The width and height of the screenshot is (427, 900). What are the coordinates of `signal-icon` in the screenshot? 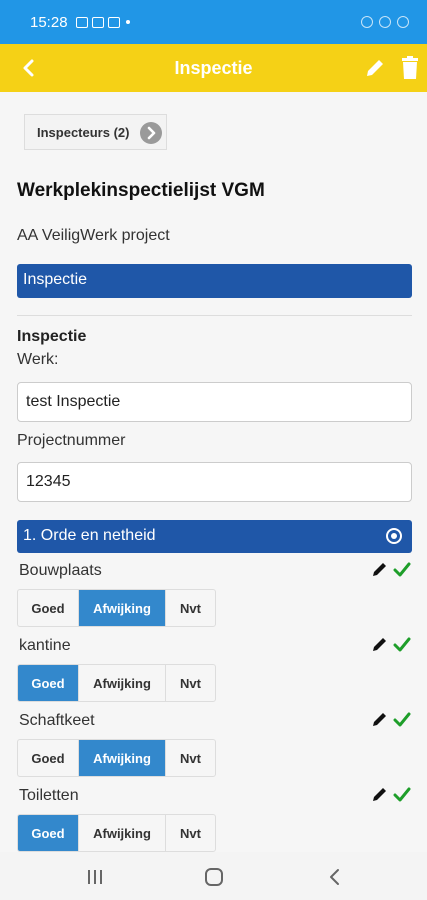 It's located at (385, 22).